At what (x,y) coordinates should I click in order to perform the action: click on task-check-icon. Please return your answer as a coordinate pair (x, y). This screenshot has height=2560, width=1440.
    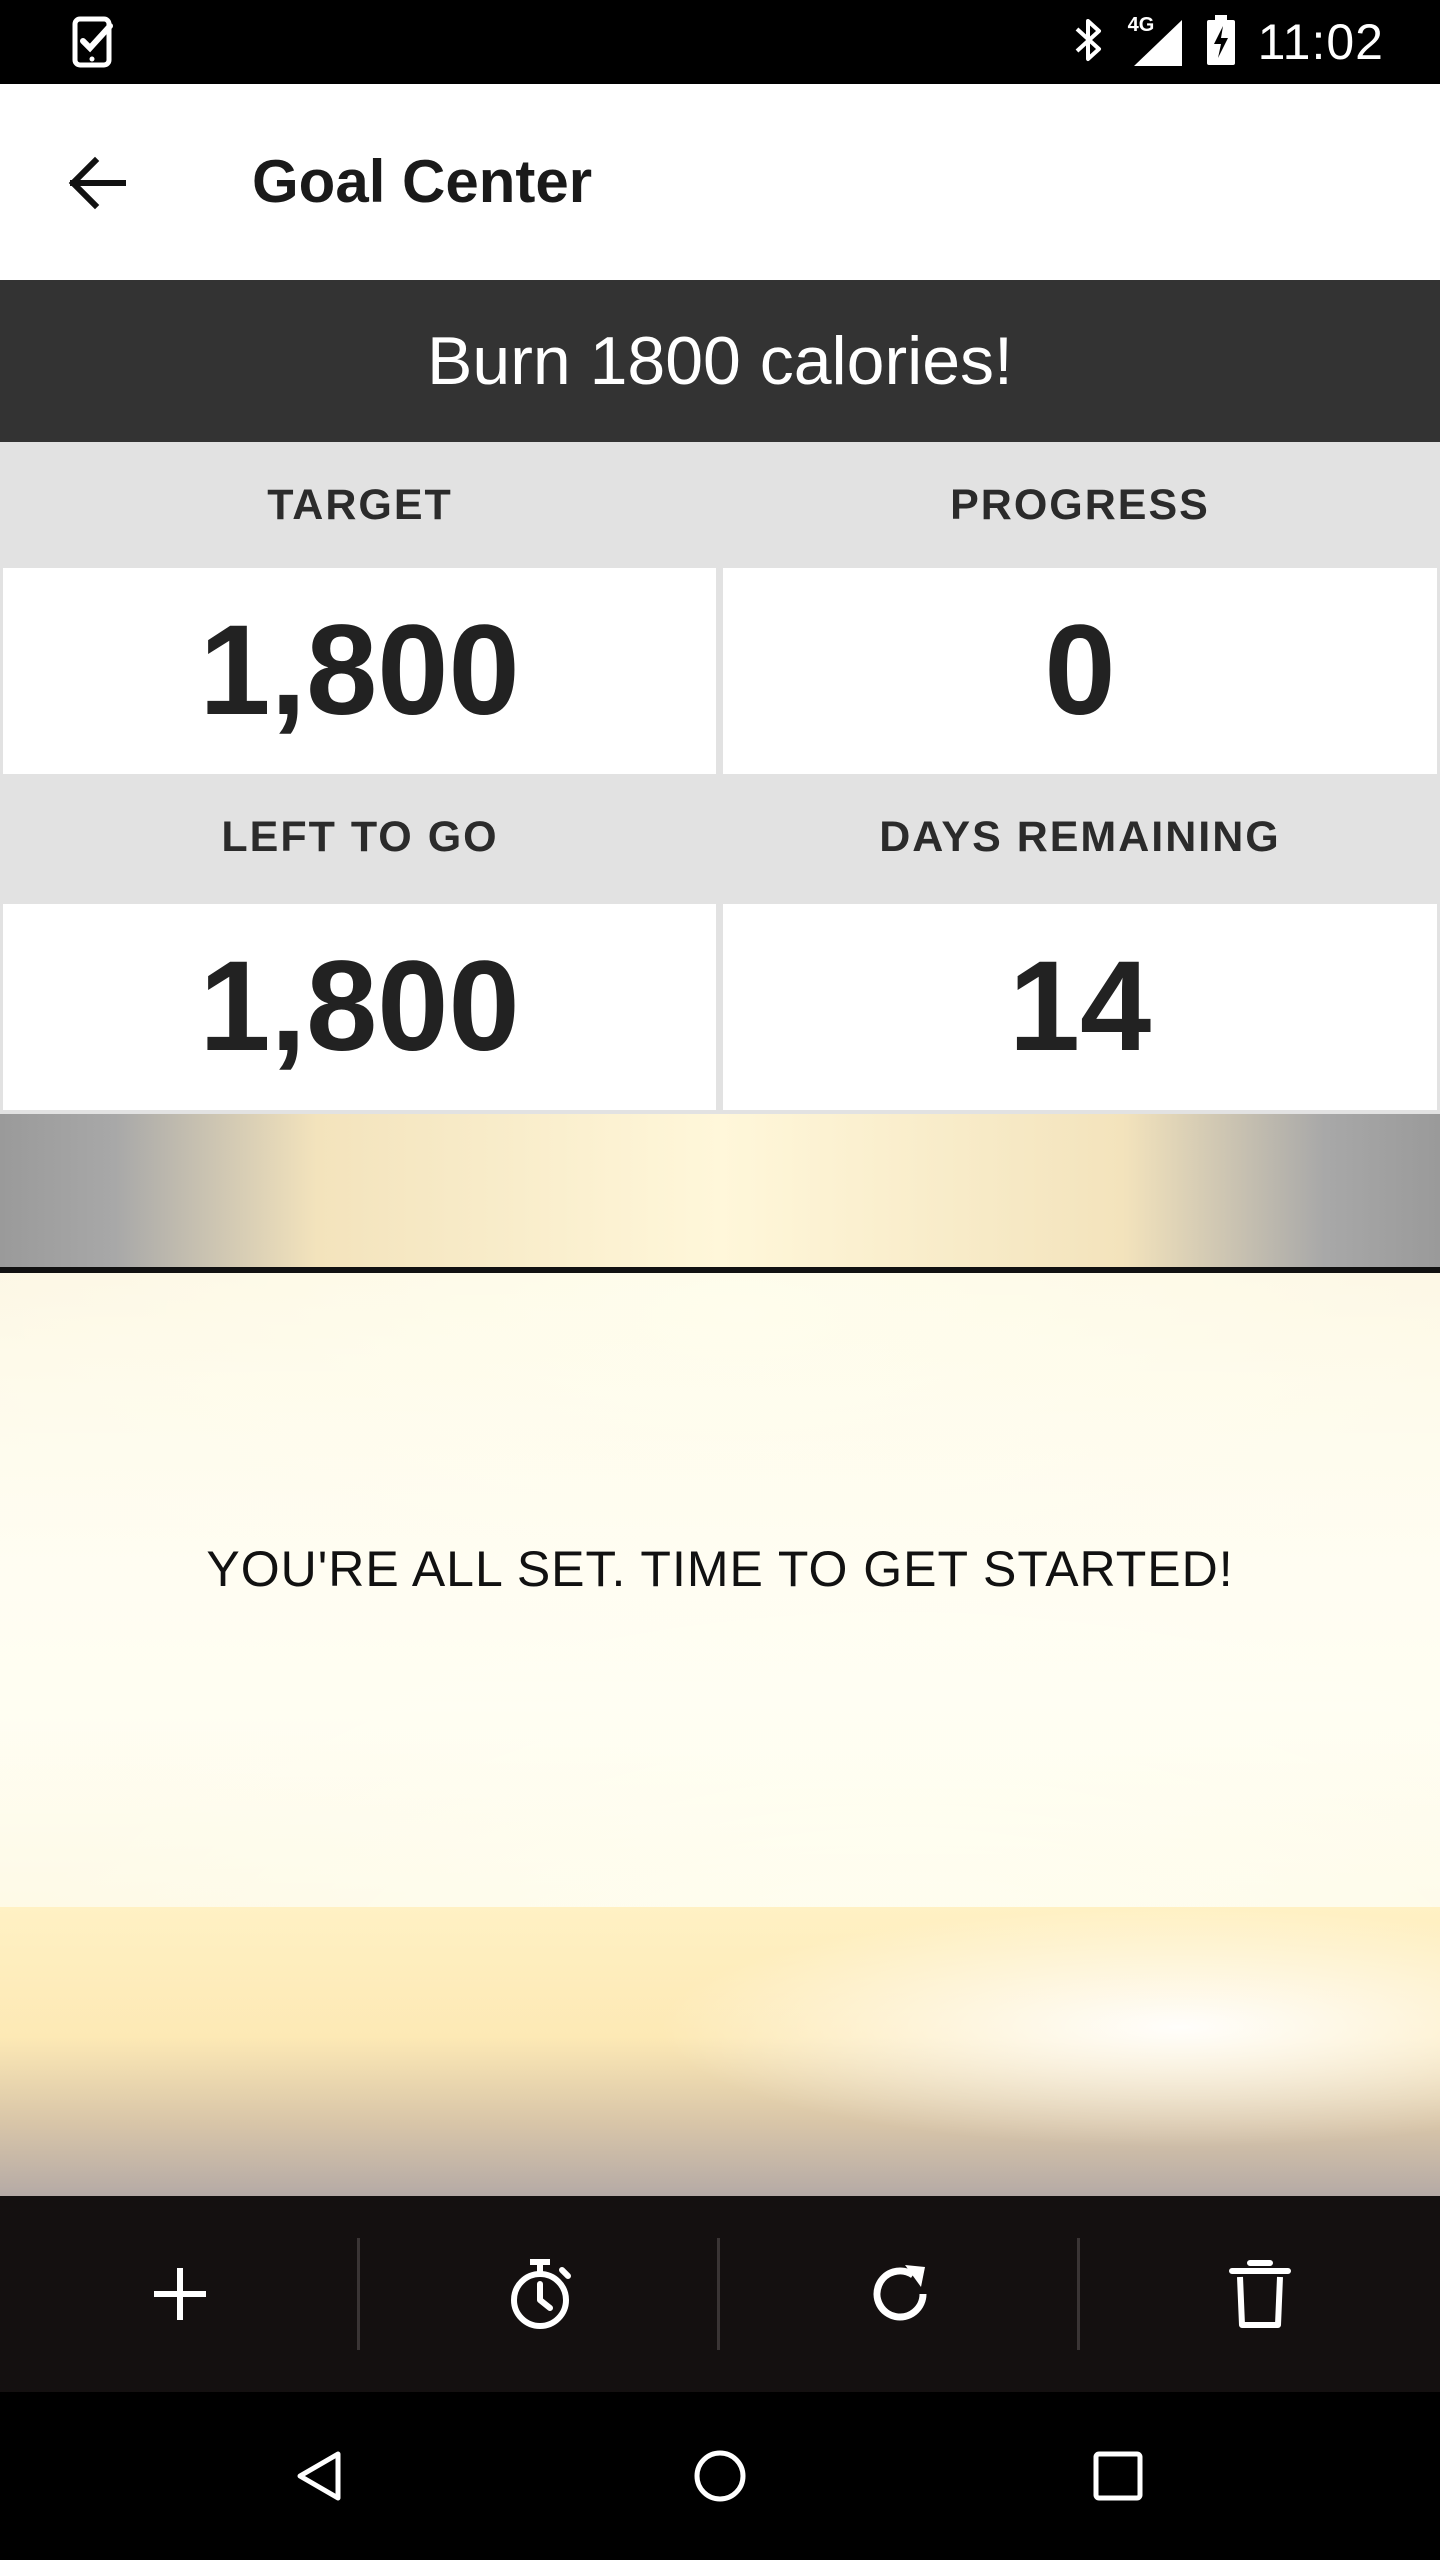
    Looking at the image, I should click on (94, 42).